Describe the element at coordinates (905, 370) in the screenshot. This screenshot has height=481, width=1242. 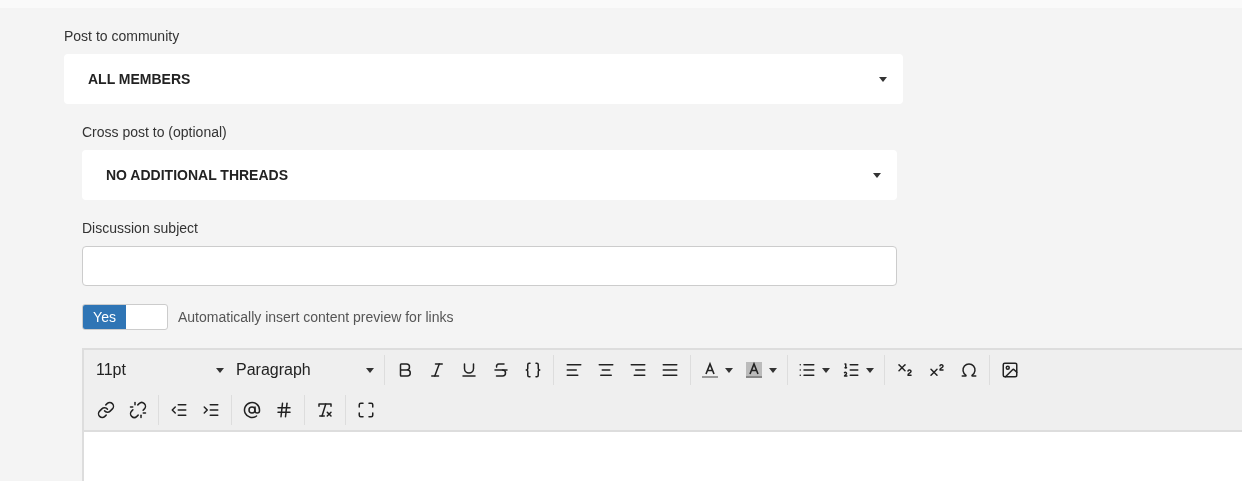
I see `subscript-icon` at that location.